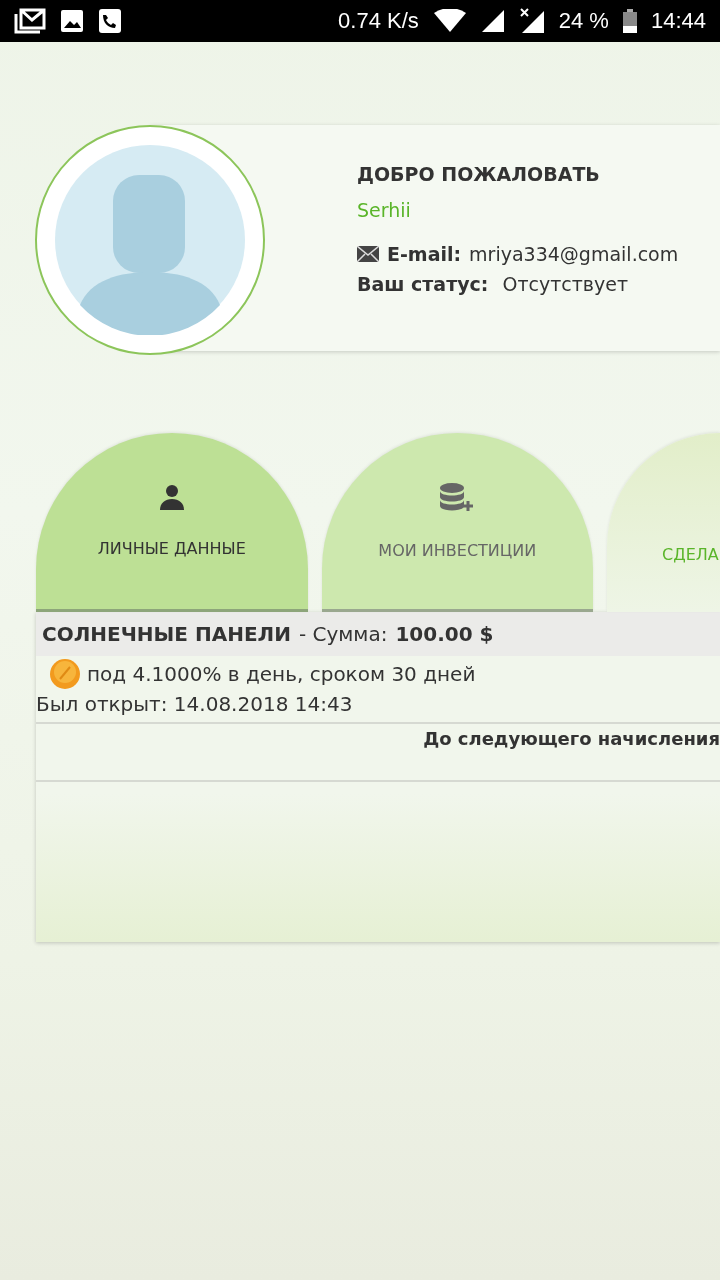  What do you see at coordinates (678, 21) in the screenshot?
I see `clock: 14:44` at bounding box center [678, 21].